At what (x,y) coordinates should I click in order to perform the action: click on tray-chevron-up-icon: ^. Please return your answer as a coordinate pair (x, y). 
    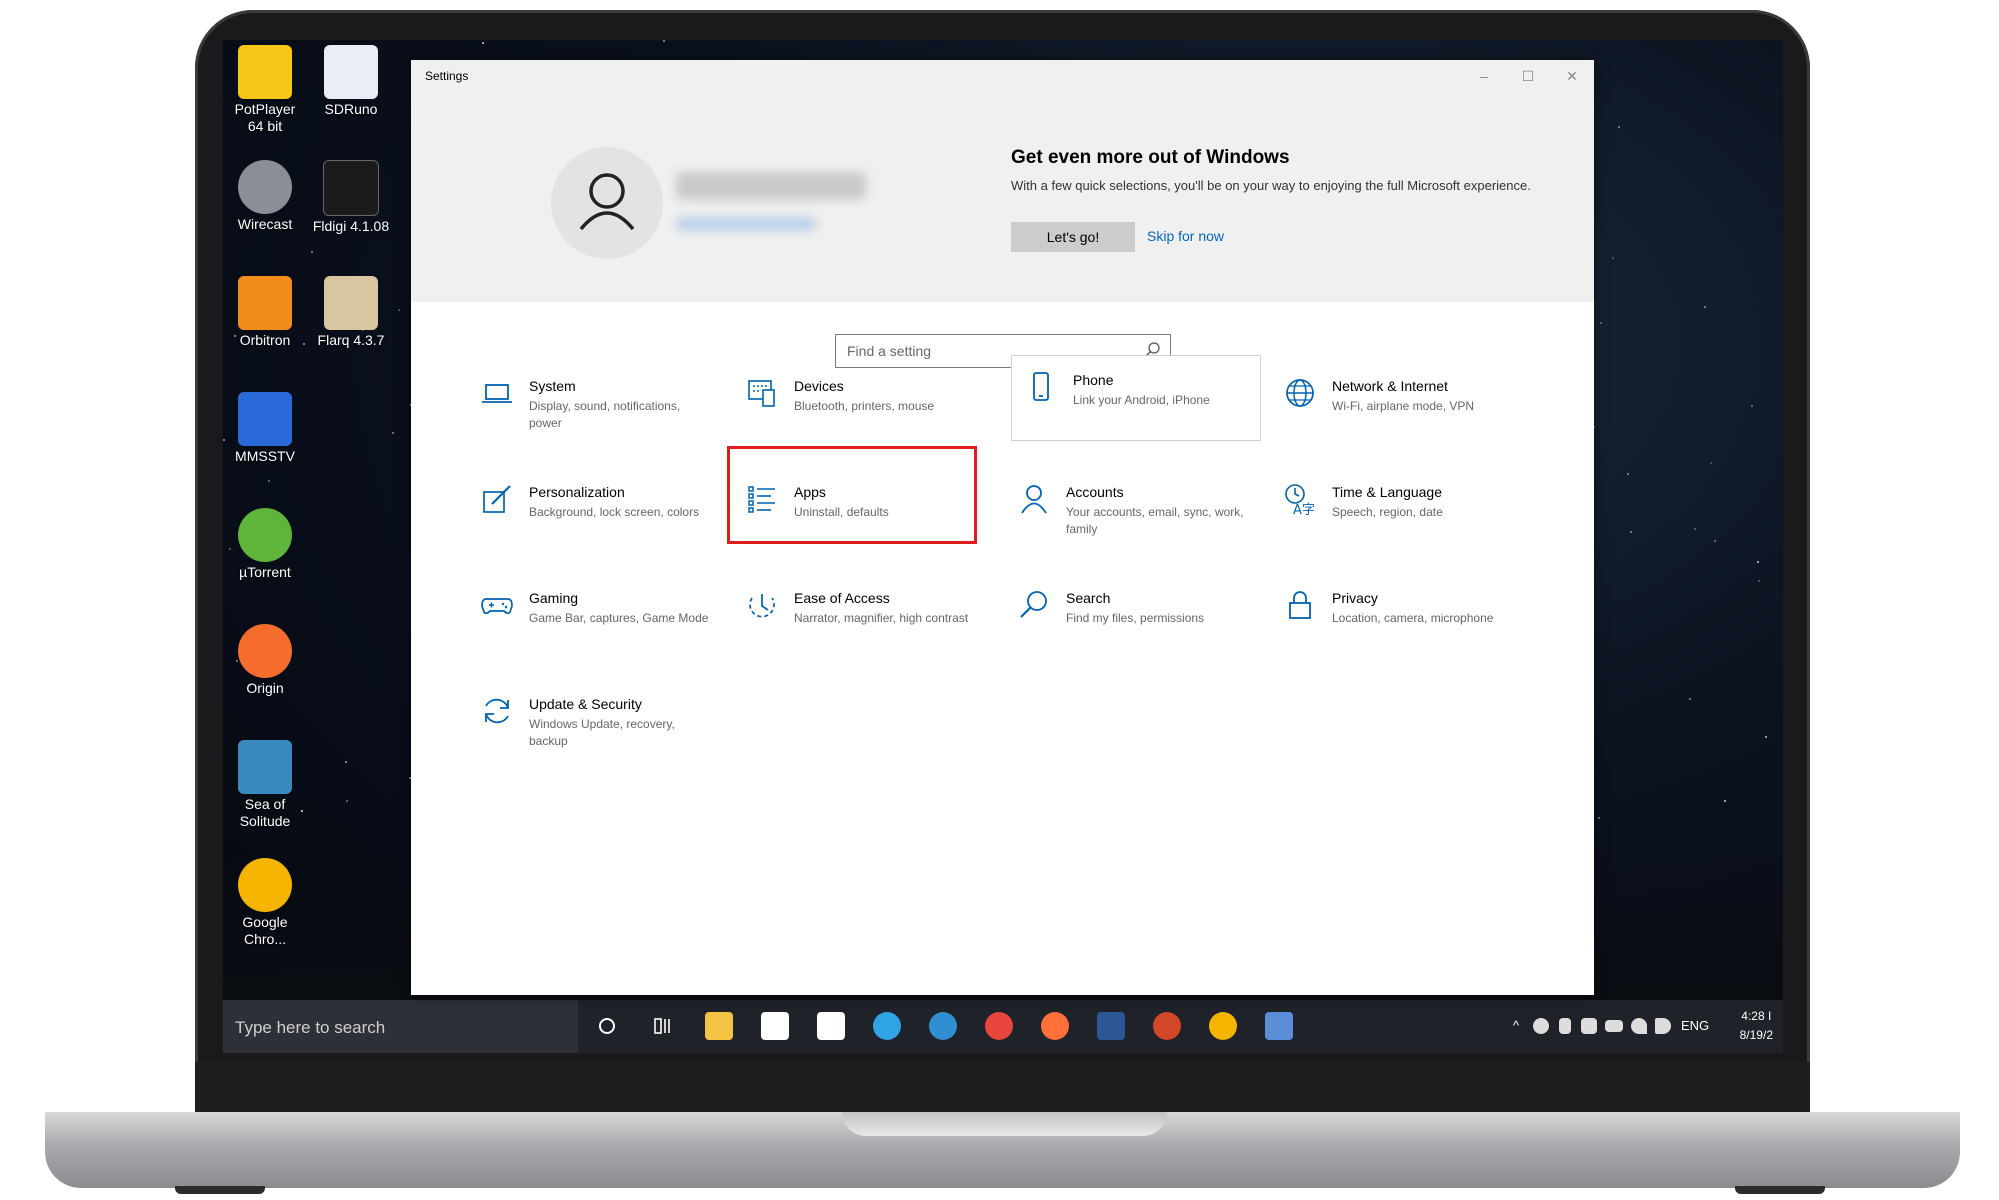
    Looking at the image, I should click on (1516, 1025).